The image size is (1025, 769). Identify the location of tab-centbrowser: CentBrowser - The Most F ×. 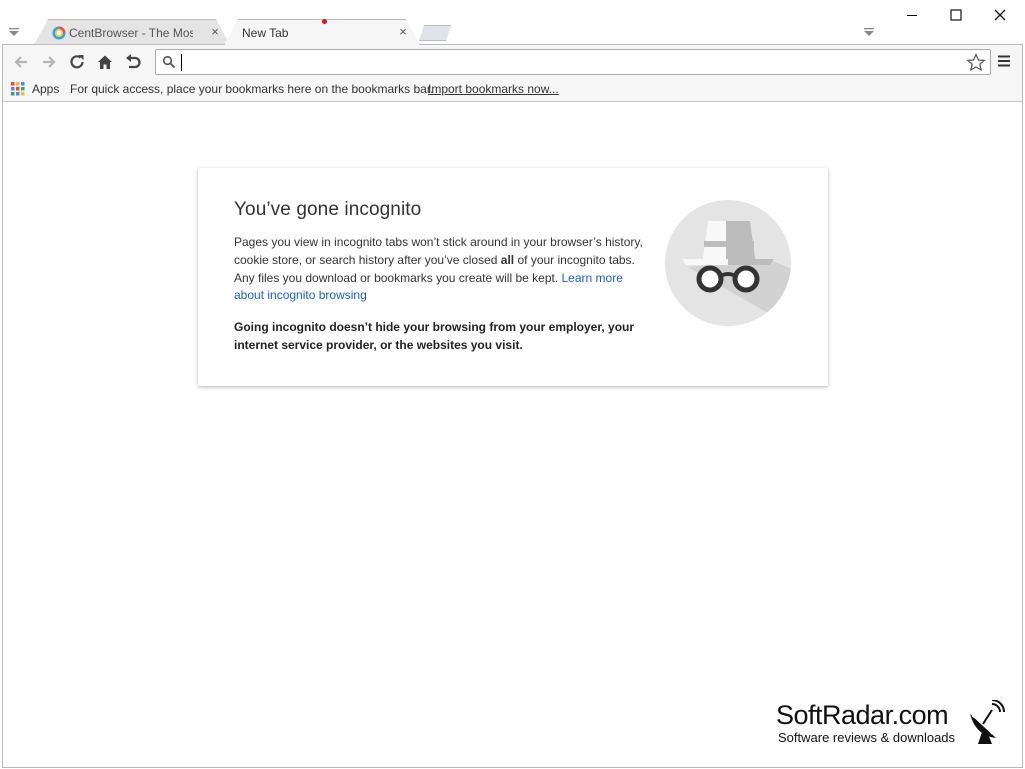
(132, 32).